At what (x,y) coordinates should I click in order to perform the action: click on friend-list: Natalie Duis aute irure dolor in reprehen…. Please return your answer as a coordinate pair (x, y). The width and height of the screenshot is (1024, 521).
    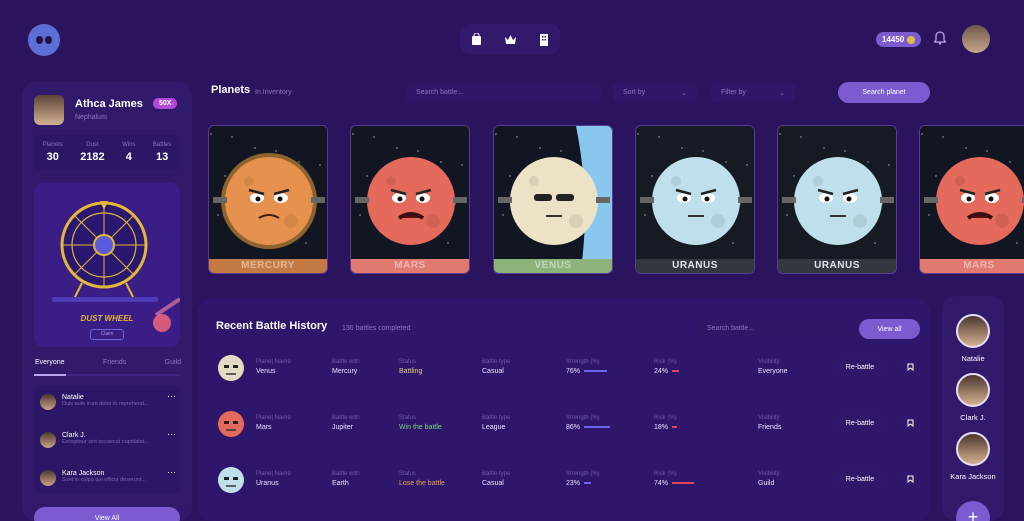
    Looking at the image, I should click on (107, 439).